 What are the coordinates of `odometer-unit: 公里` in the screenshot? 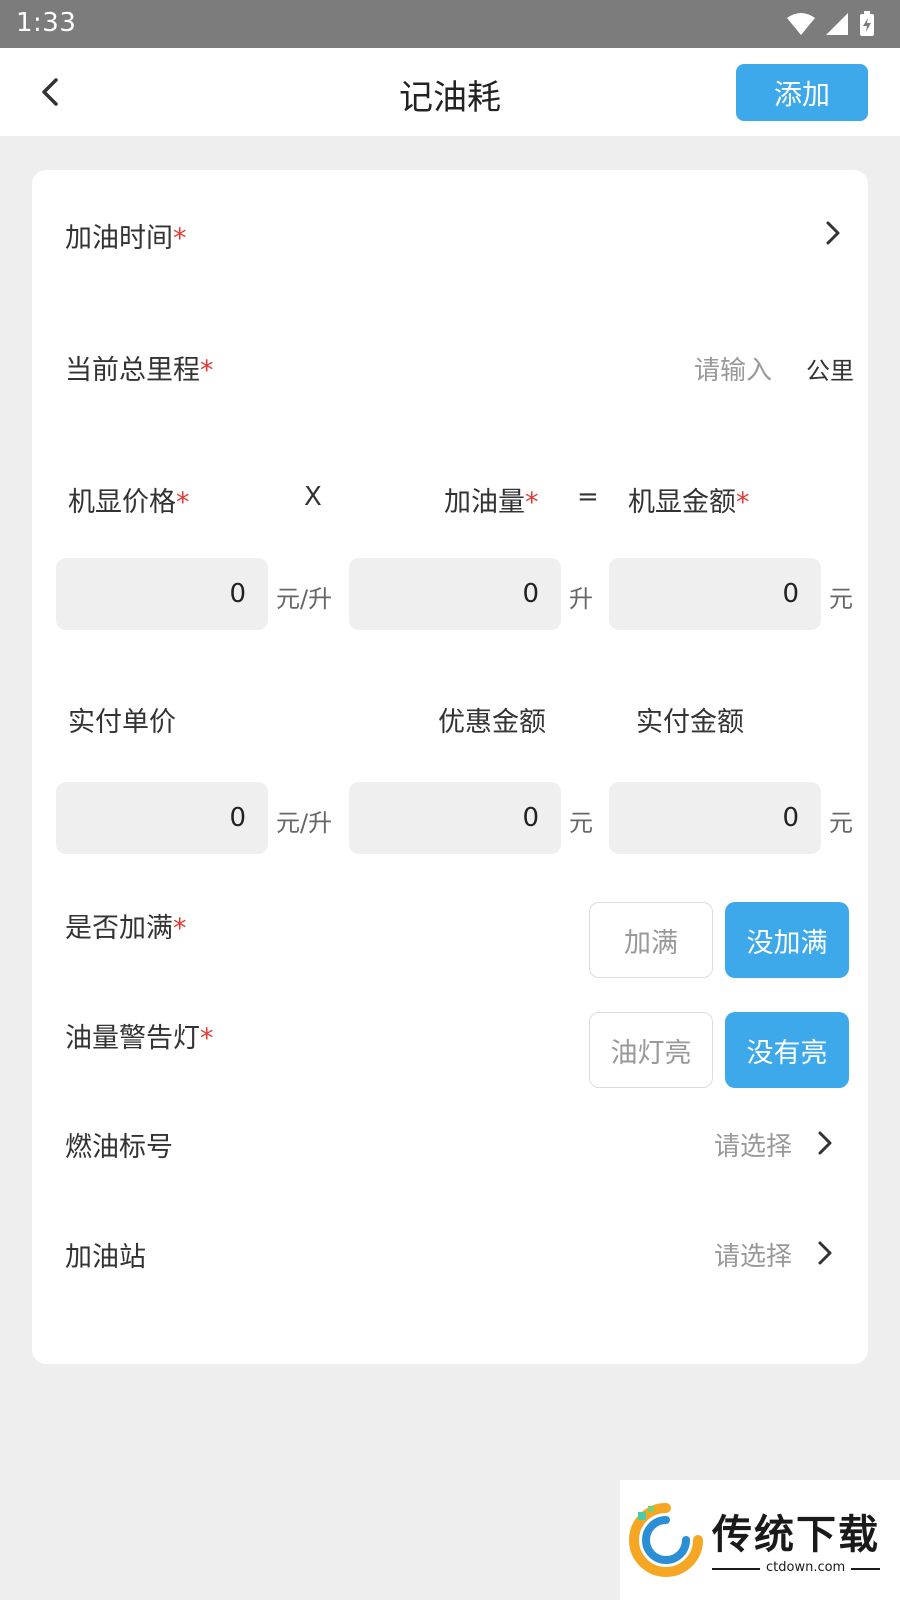 It's located at (830, 371).